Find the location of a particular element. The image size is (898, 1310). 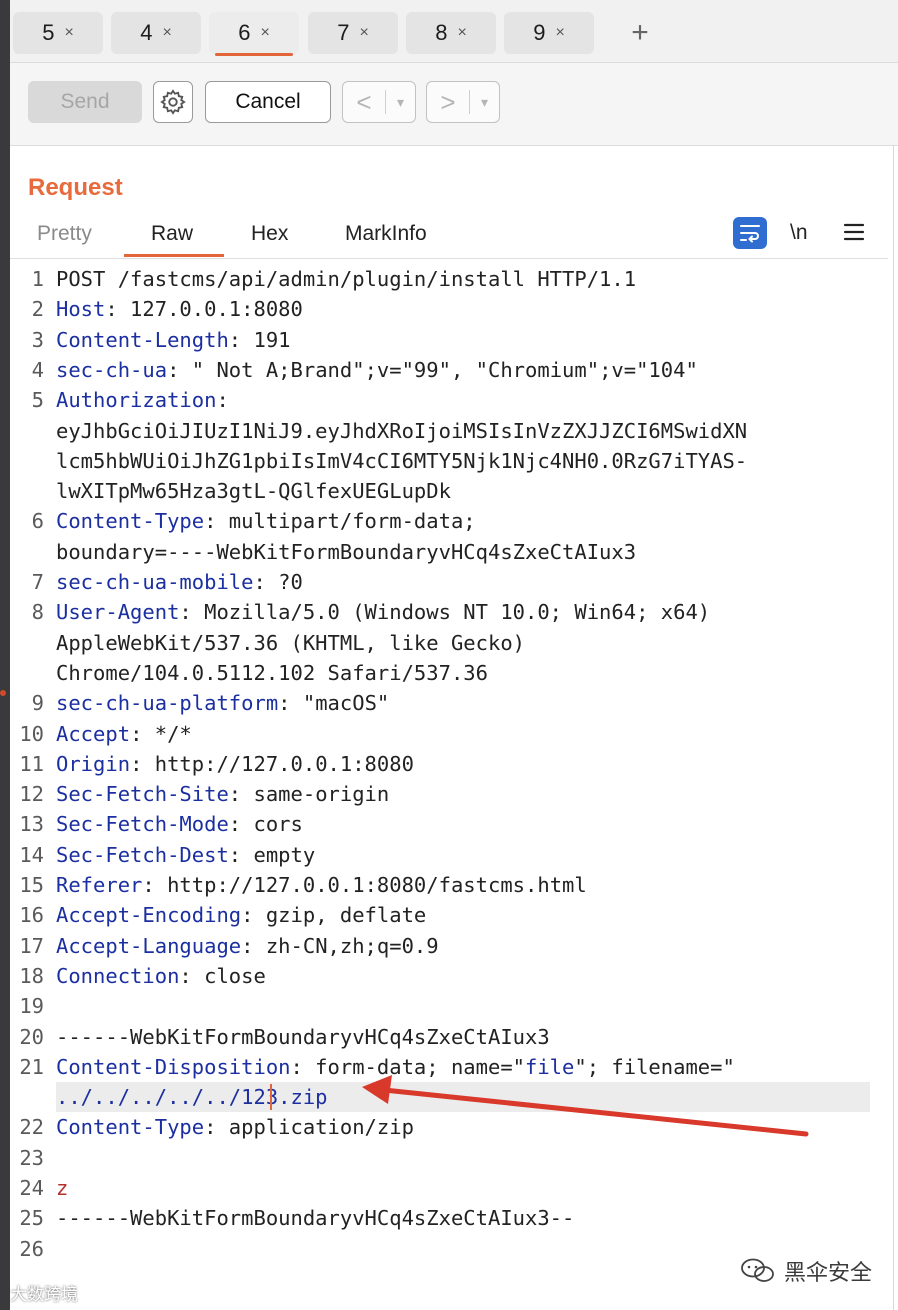

line-number: 20 is located at coordinates (31, 1036).